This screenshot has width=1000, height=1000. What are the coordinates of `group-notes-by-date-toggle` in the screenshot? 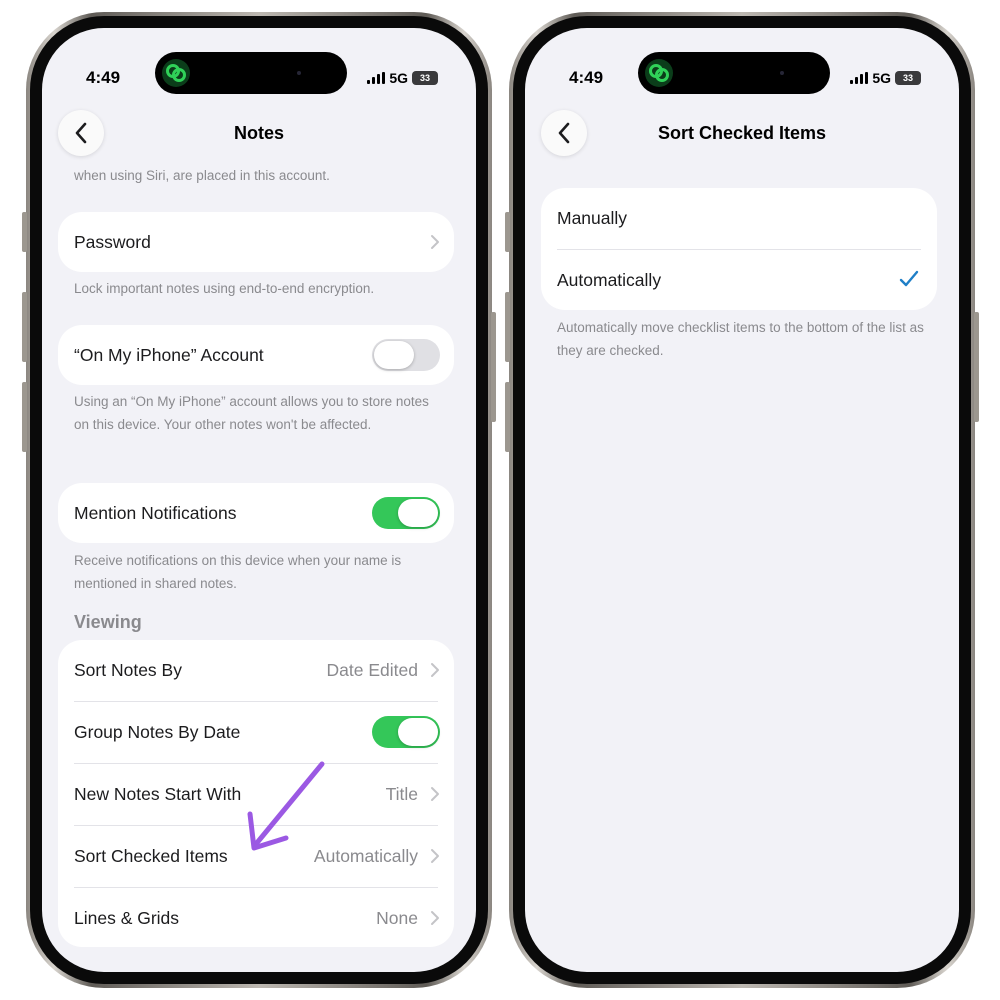 It's located at (406, 732).